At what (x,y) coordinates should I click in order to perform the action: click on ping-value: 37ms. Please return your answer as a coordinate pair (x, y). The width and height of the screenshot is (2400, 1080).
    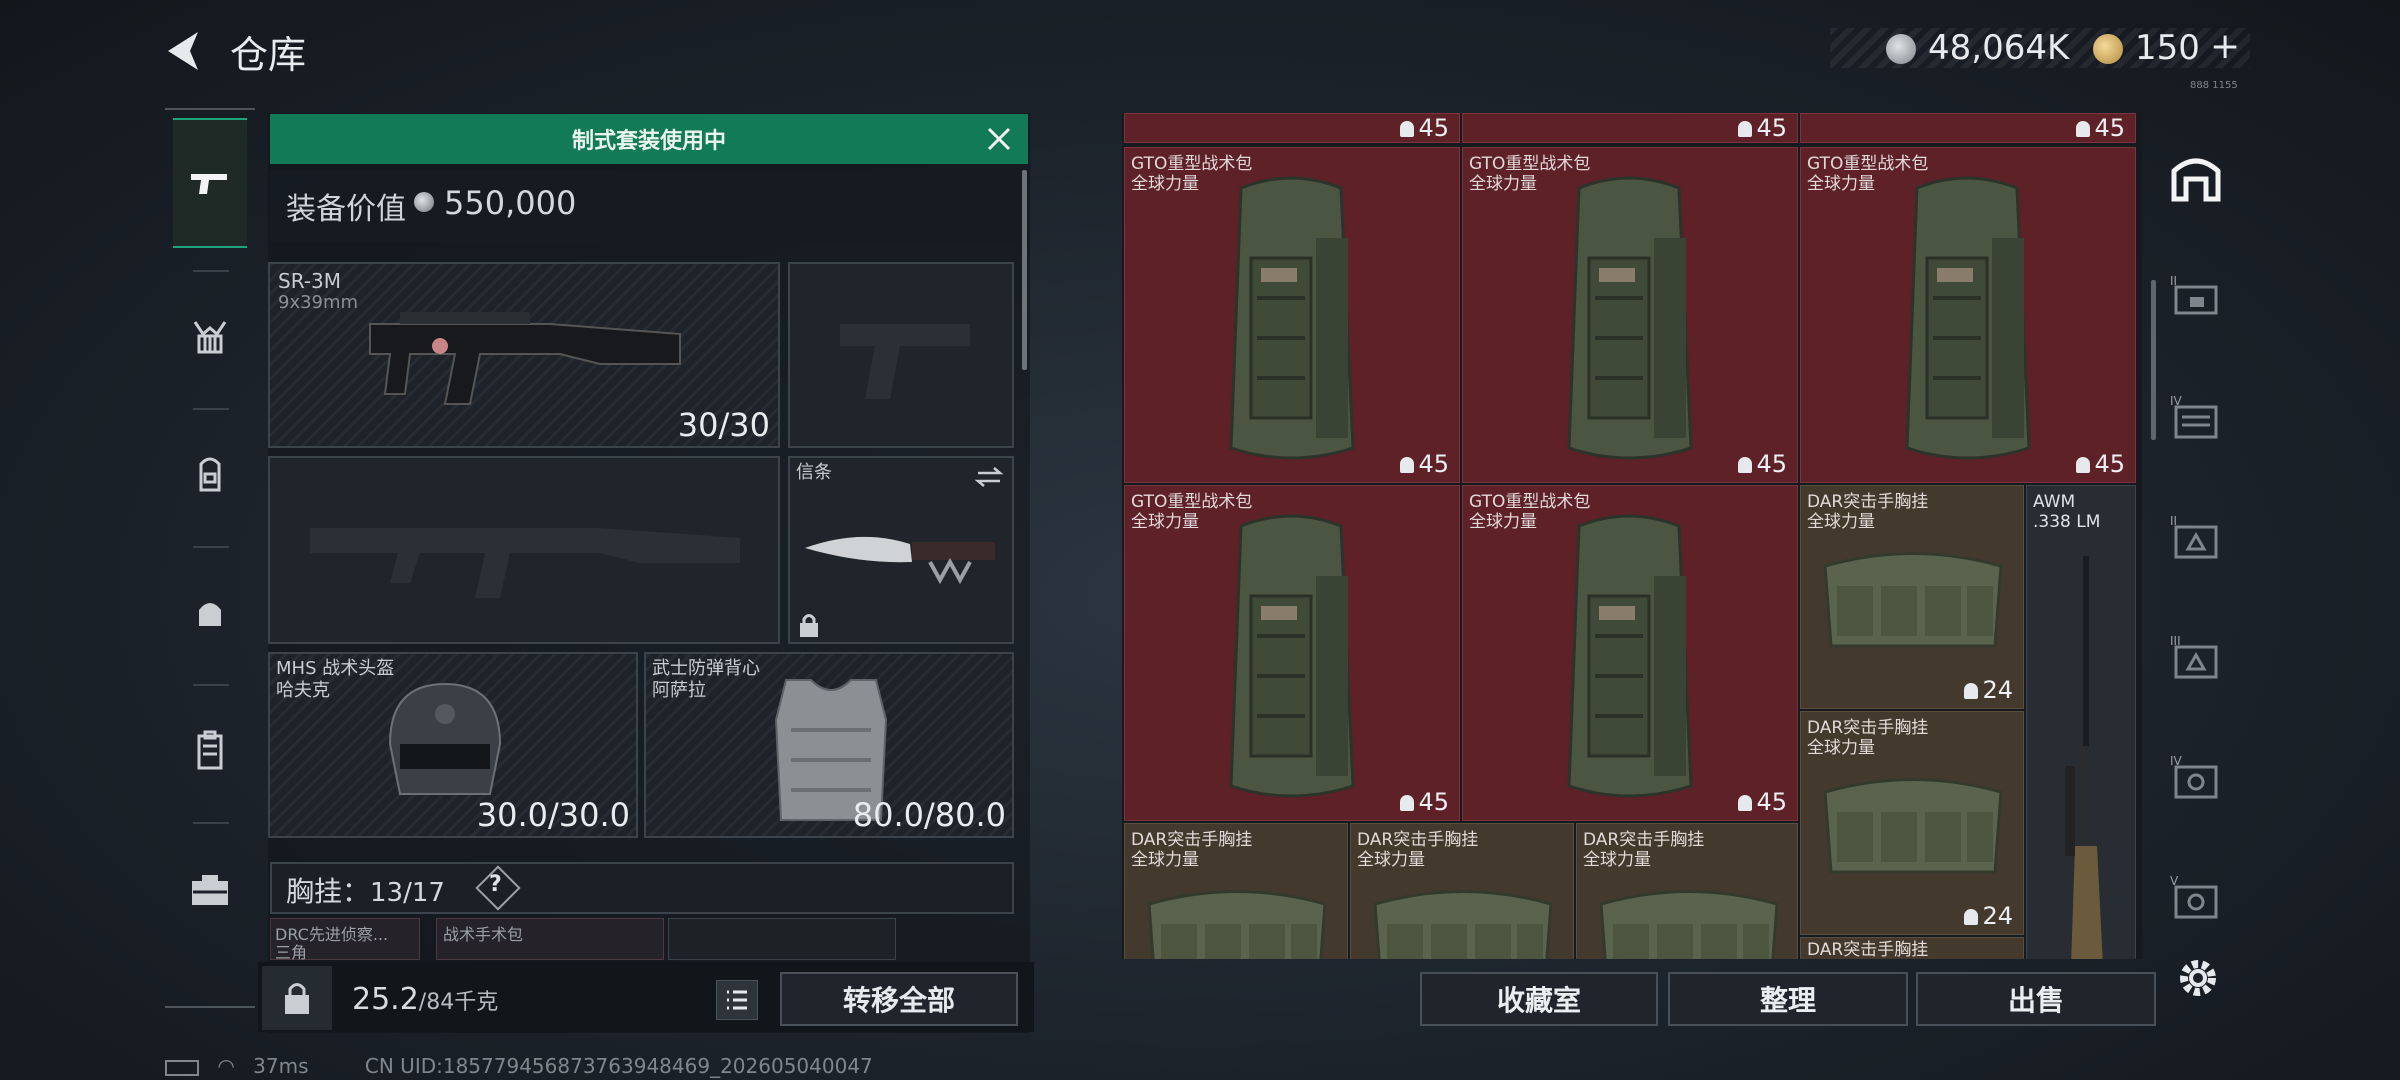
    Looking at the image, I should click on (281, 1066).